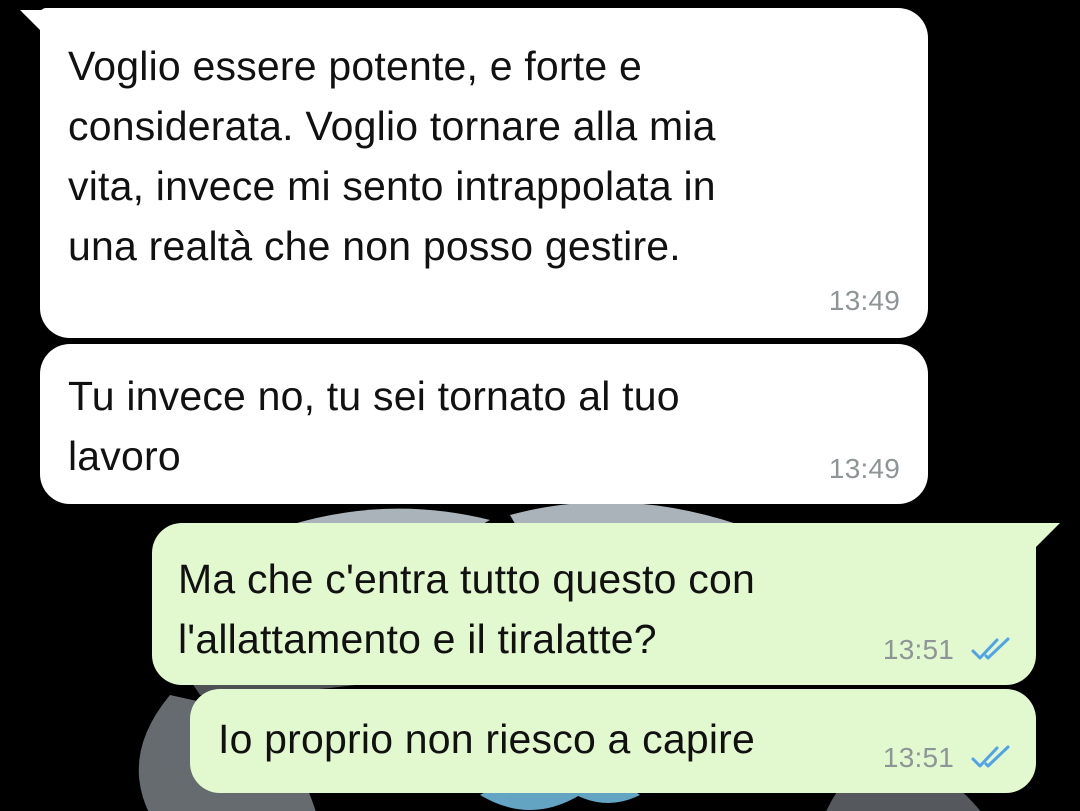 This screenshot has width=1080, height=811. Describe the element at coordinates (613, 741) in the screenshot. I see `outgoing-message: Io proprio non riesco a capire 13:51` at that location.